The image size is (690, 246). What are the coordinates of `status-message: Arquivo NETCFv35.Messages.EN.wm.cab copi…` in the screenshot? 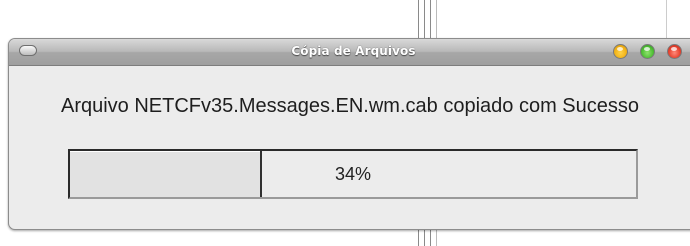 It's located at (349, 106).